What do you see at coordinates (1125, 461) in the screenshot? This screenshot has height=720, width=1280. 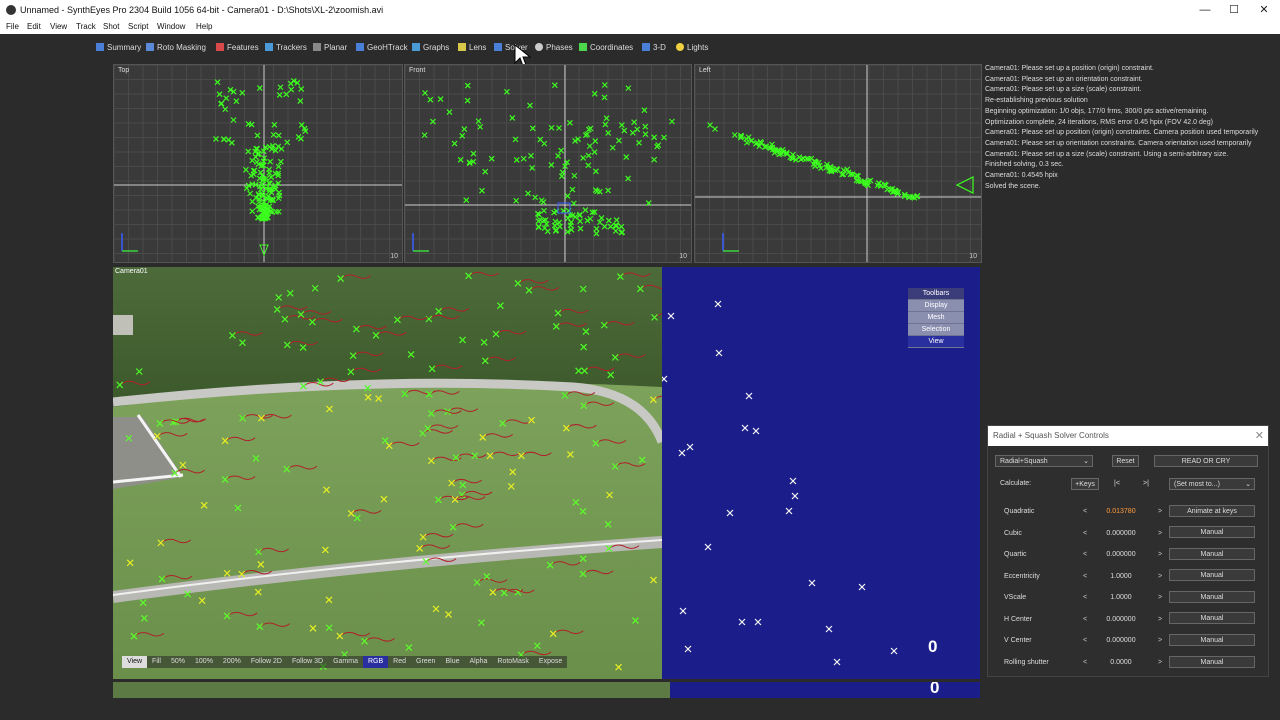 I see `reset-button: Reset` at bounding box center [1125, 461].